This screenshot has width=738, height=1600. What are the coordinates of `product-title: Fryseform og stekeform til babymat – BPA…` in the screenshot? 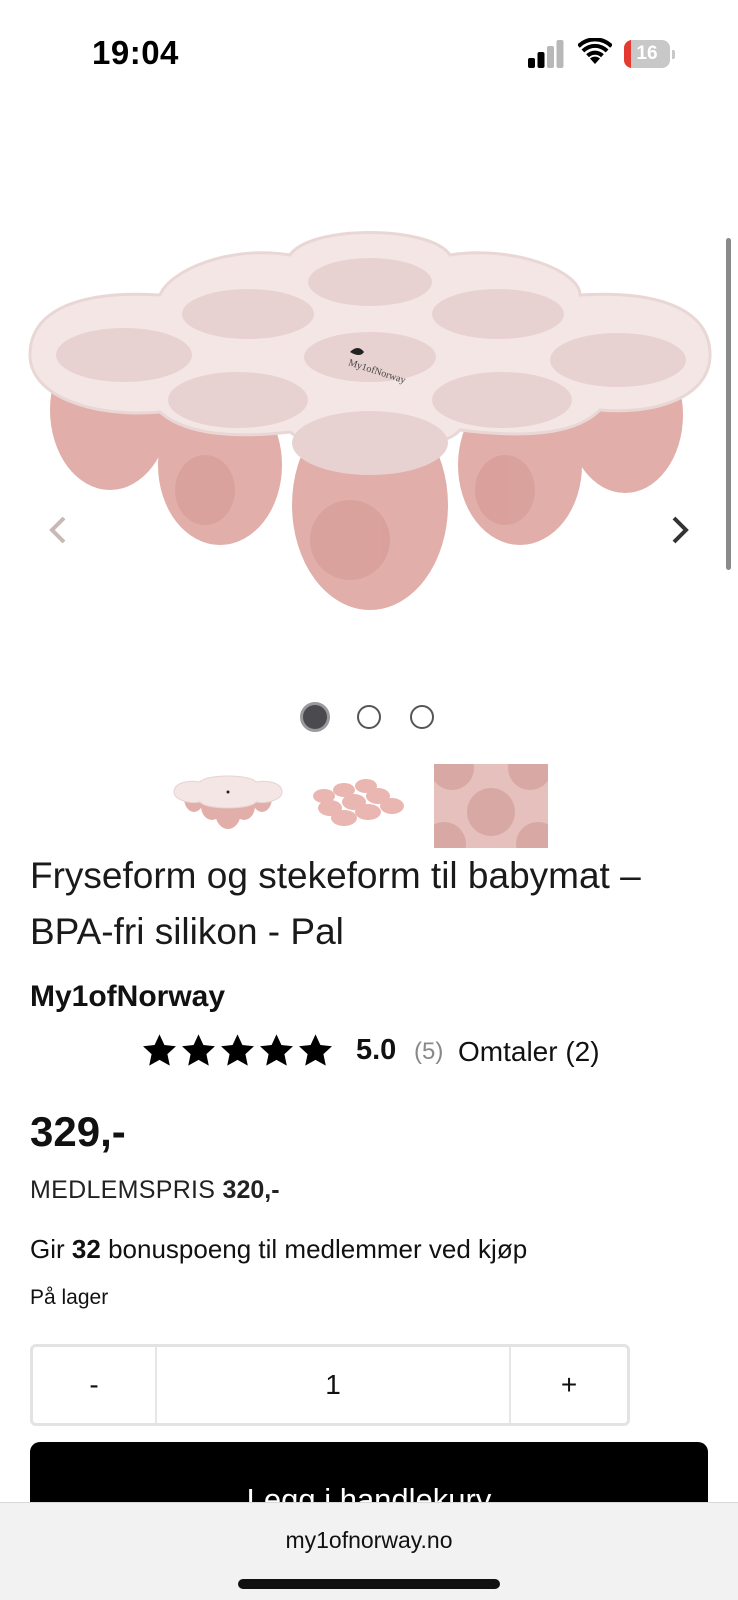 It's located at (335, 903).